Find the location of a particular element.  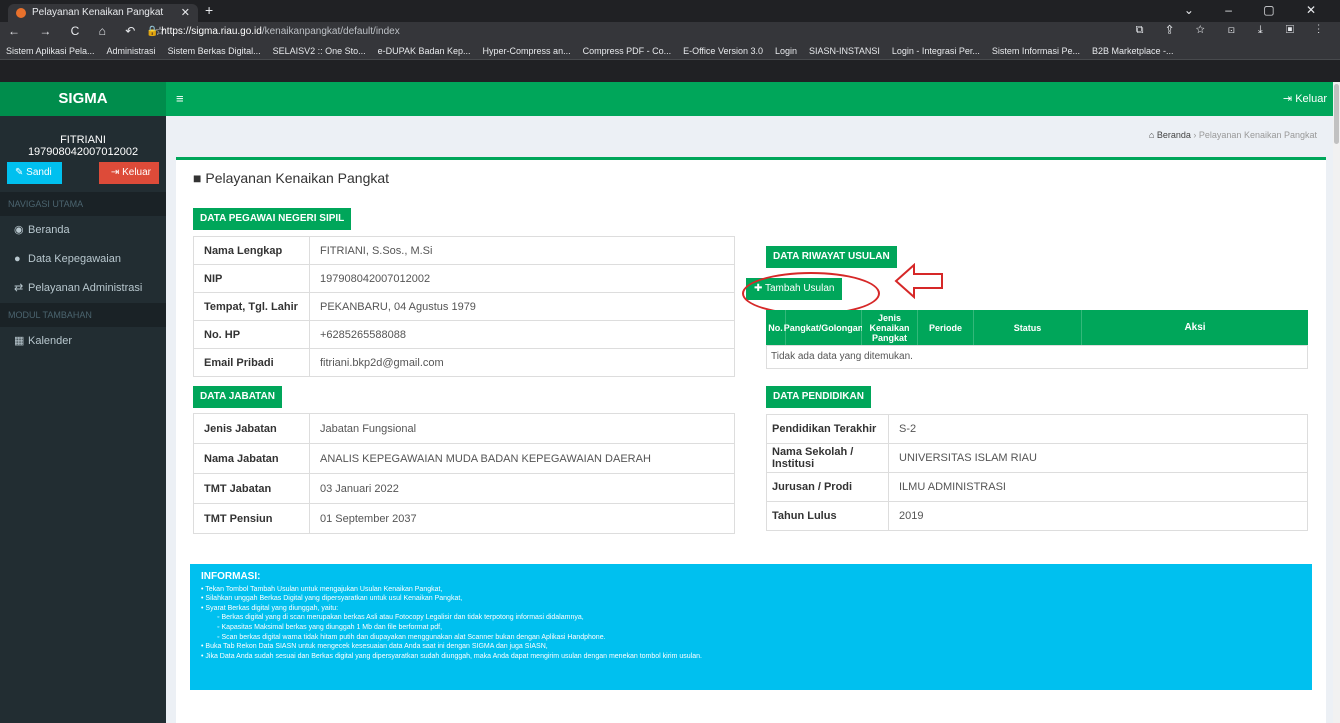

brand-logo: SIGMA is located at coordinates (83, 99).